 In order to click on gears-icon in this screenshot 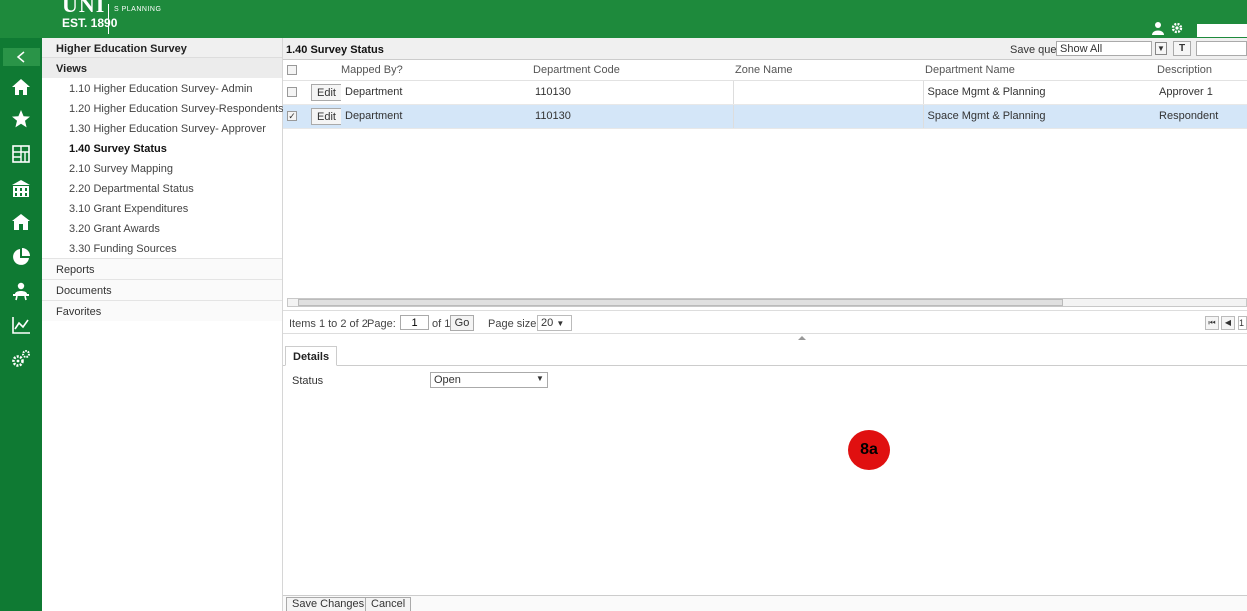, I will do `click(21, 359)`.